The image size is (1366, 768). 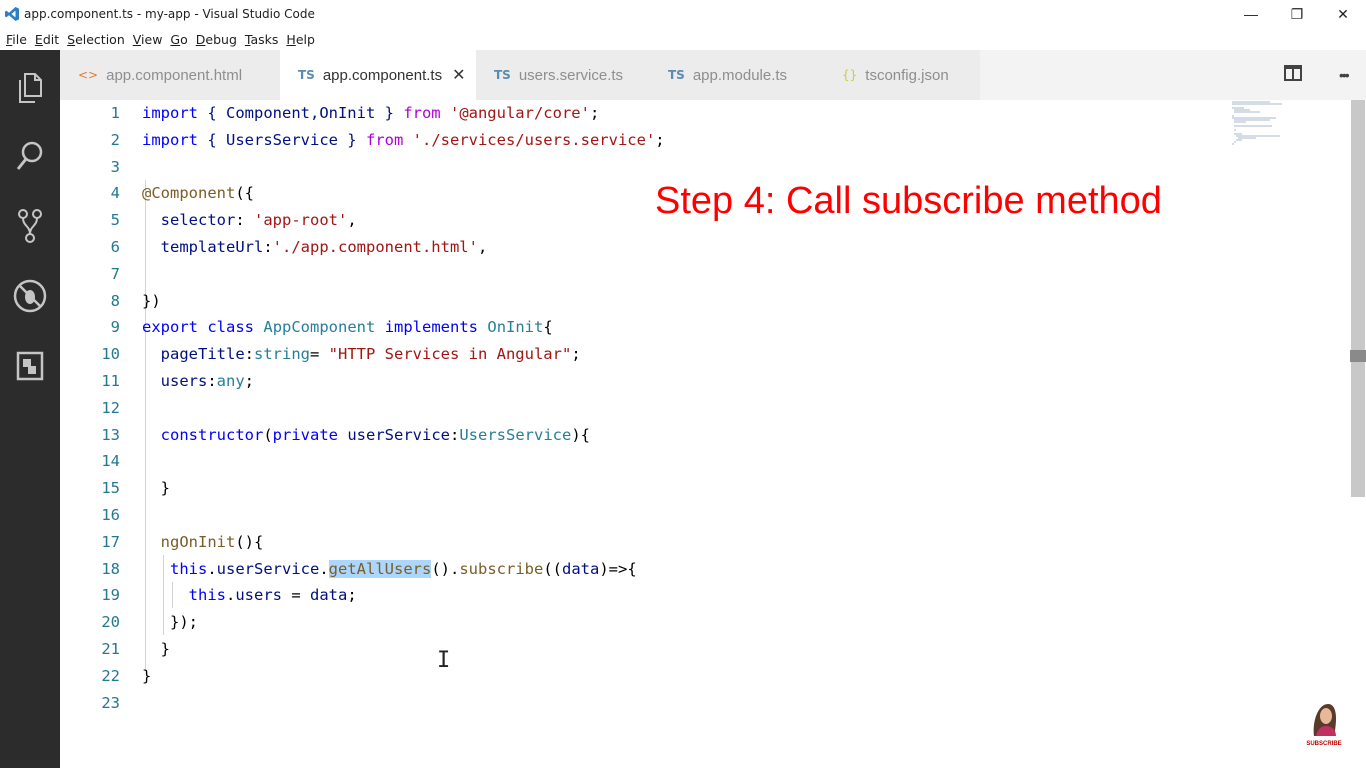 I want to click on restore-button: ❐, so click(x=1297, y=14).